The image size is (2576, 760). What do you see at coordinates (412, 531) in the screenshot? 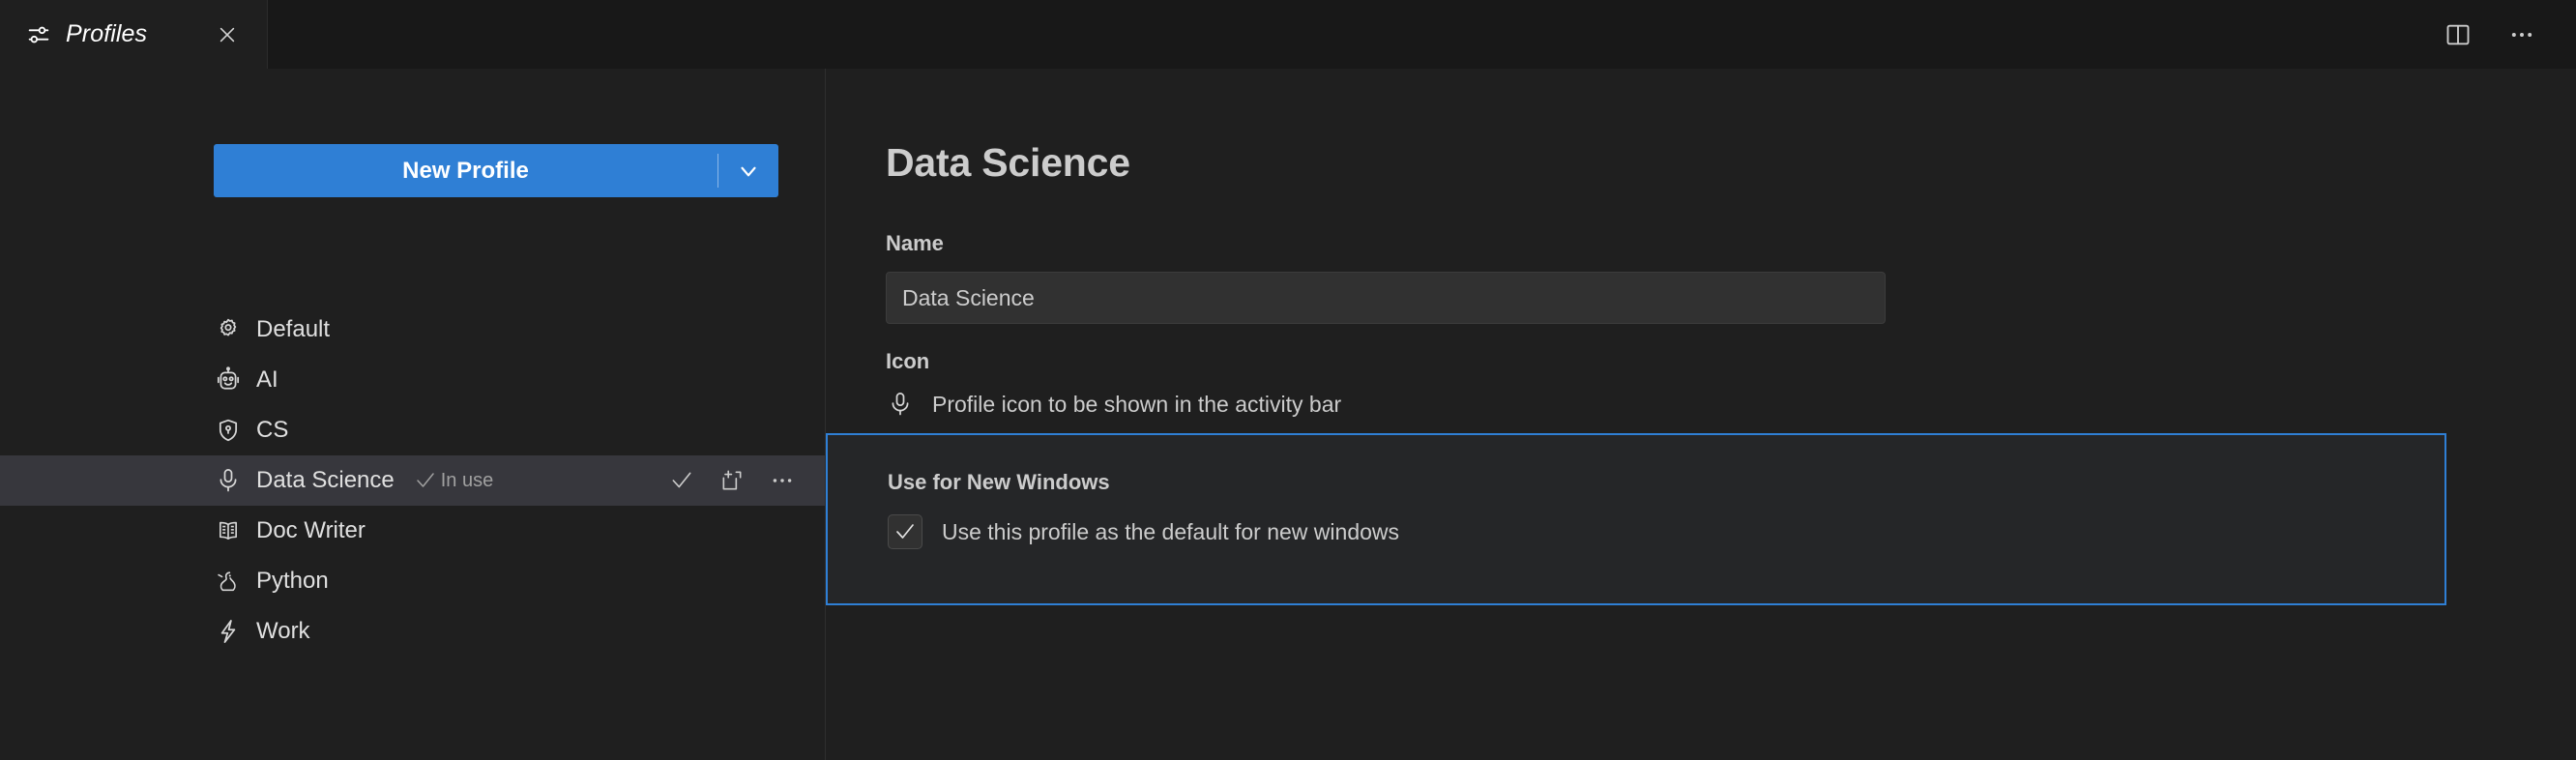
I see `profile-list-item-doc-writer: Doc Writer` at bounding box center [412, 531].